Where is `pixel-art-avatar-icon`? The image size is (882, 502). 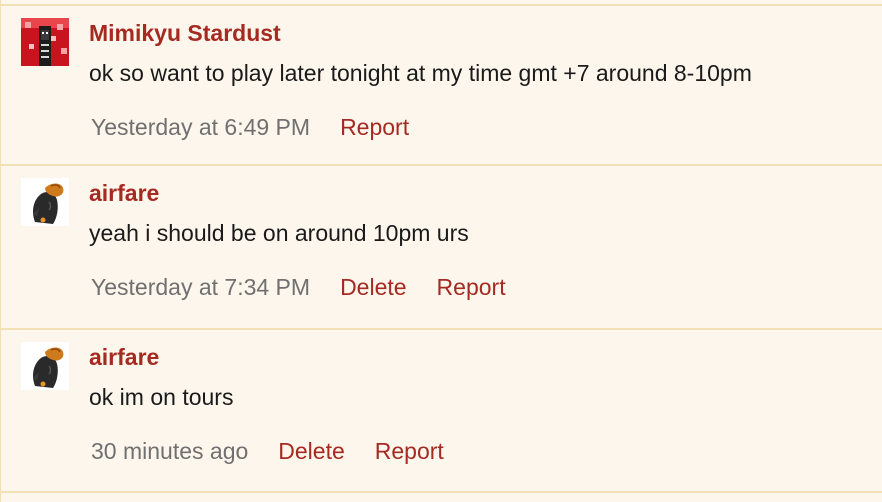 pixel-art-avatar-icon is located at coordinates (45, 42).